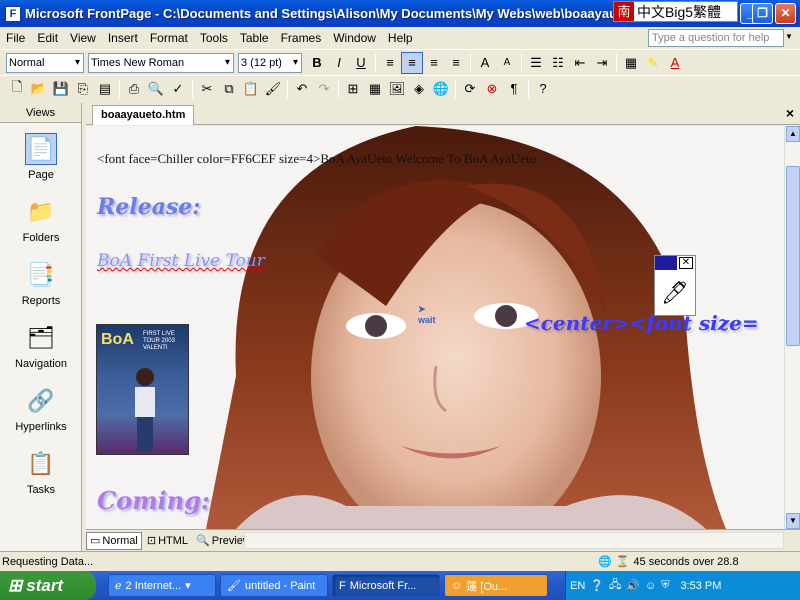 The image size is (800, 600). Describe the element at coordinates (793, 256) in the screenshot. I see `scroll-thumb` at that location.